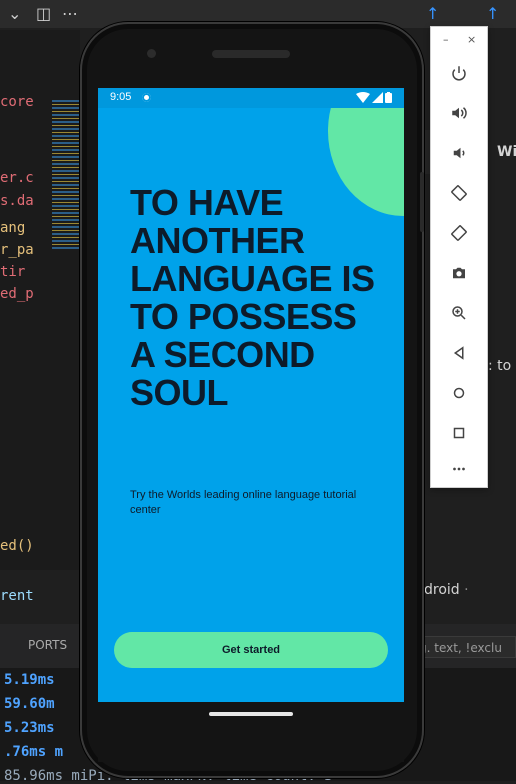 This screenshot has width=516, height=784. Describe the element at coordinates (251, 98) in the screenshot. I see `status-bar: 9:05` at that location.